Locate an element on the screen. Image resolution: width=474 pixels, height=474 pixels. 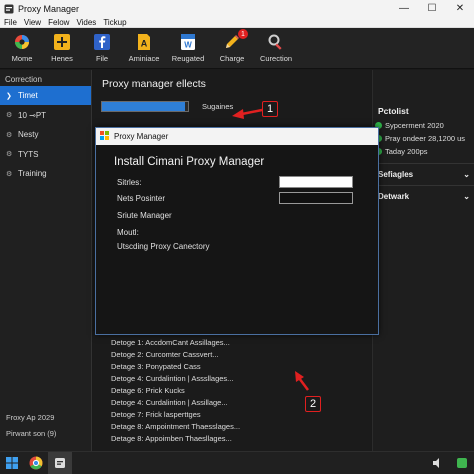
toolbar-aminiace-button: A Aminiace is located at coordinates (144, 48).